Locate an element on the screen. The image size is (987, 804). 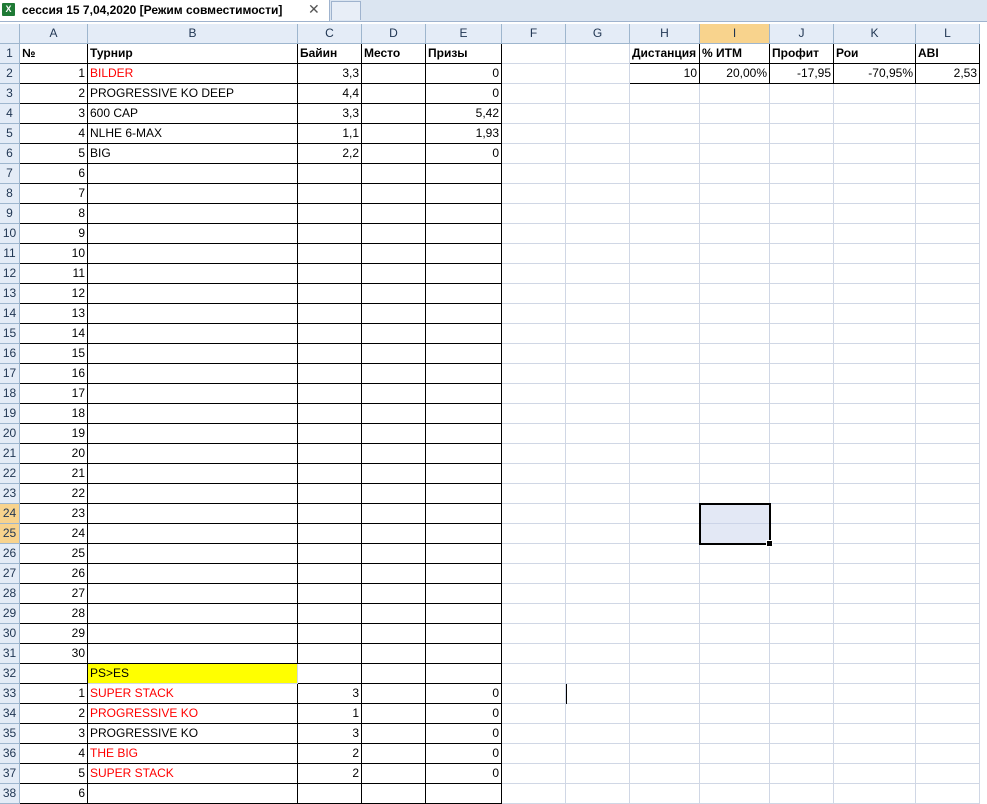
cell-L12 is located at coordinates (948, 274).